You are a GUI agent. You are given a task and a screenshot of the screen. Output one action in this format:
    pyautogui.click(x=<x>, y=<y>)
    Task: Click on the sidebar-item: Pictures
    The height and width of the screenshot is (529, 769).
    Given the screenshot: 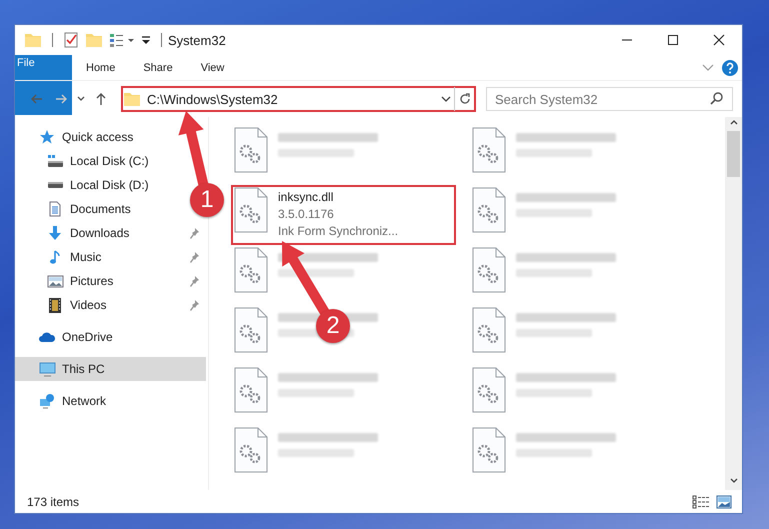 What is the action you would take?
    pyautogui.click(x=110, y=281)
    